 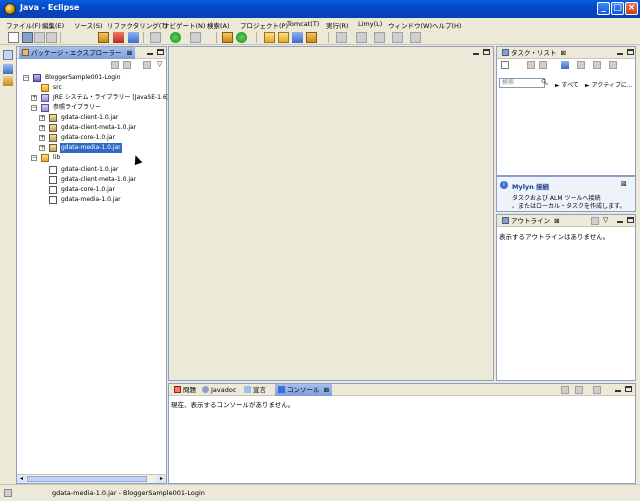 What do you see at coordinates (361, 37) in the screenshot?
I see `previous-annotation-icon` at bounding box center [361, 37].